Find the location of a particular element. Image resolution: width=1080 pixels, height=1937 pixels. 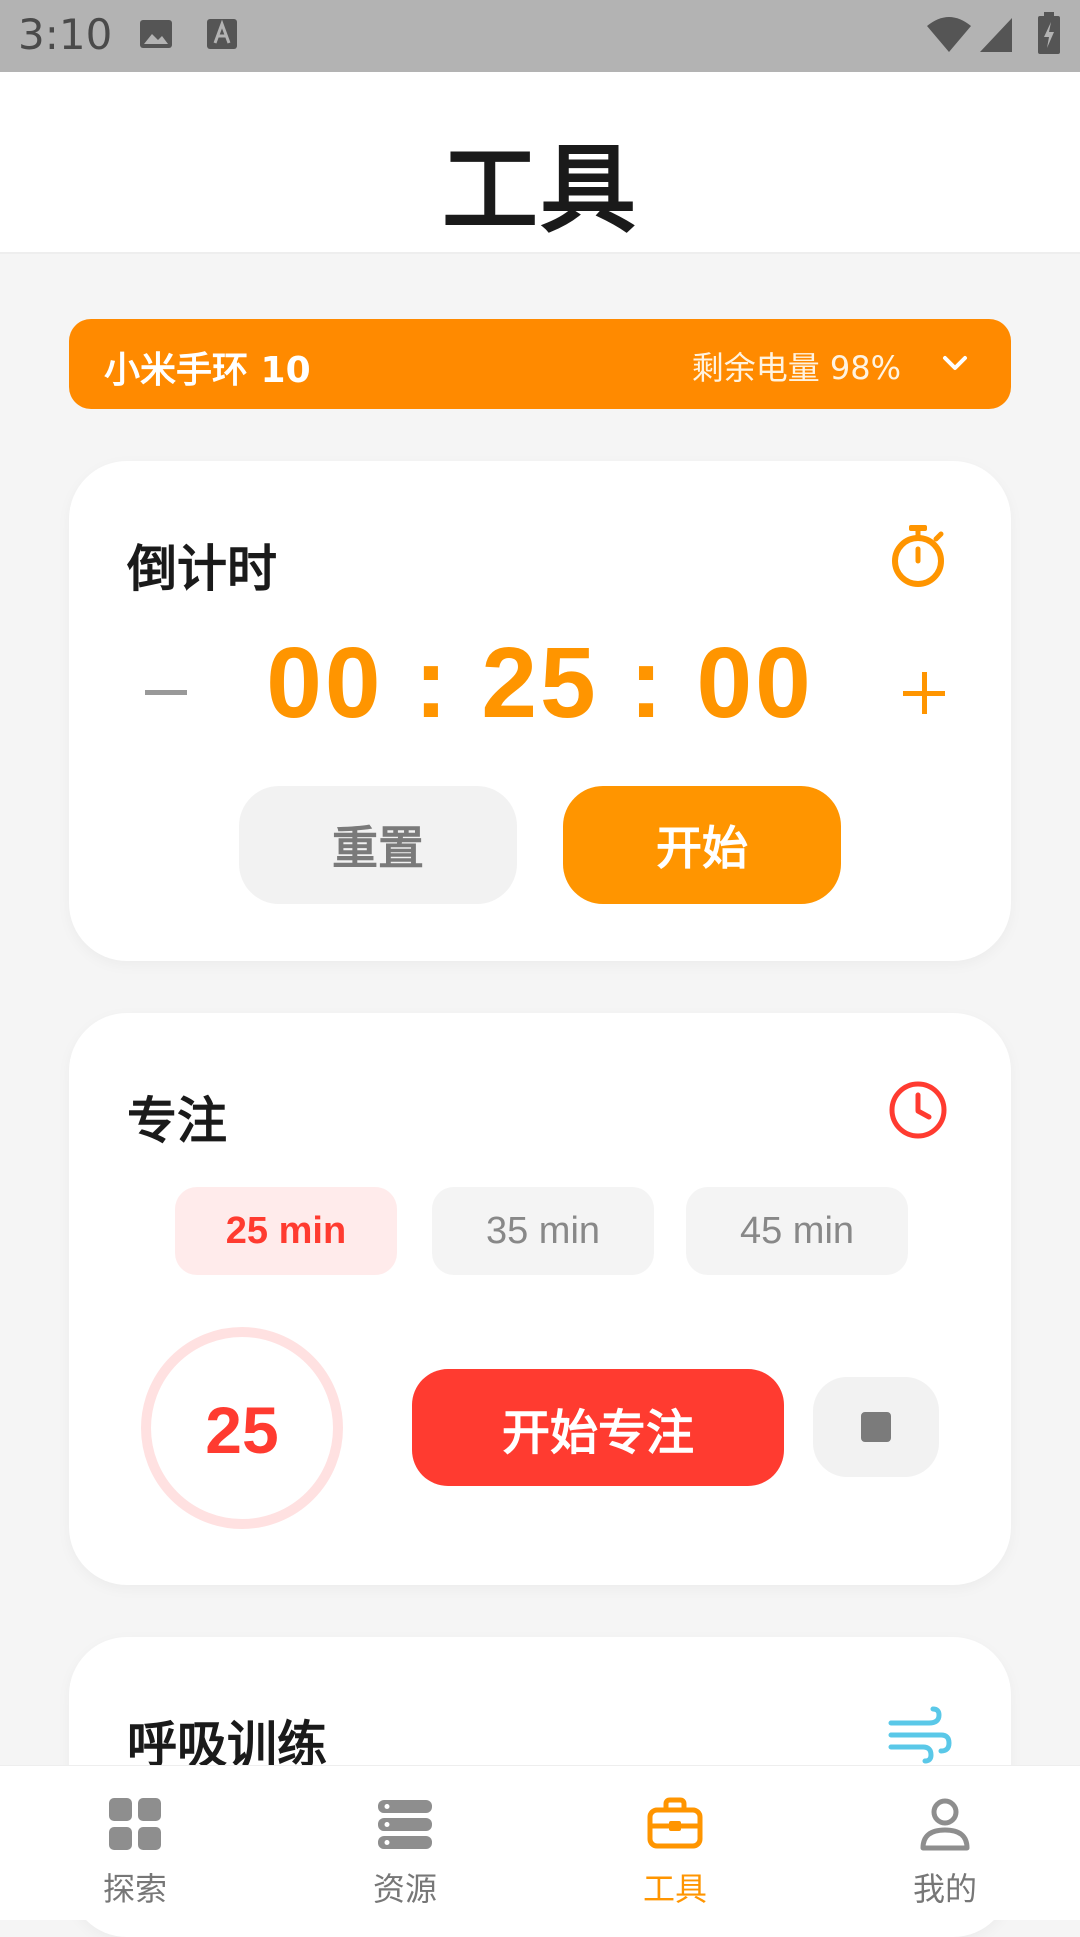

reset-button: 重置 is located at coordinates (378, 845).